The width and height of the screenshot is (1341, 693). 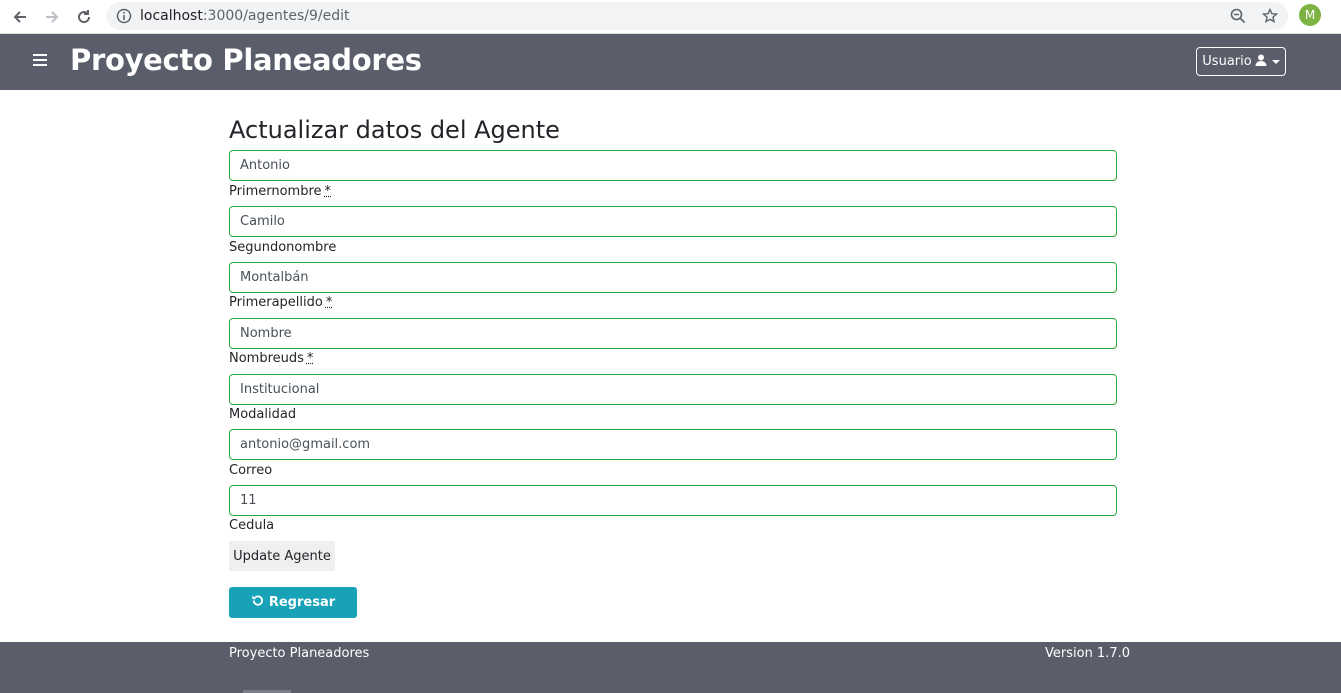 I want to click on nombreuds-input, so click(x=673, y=333).